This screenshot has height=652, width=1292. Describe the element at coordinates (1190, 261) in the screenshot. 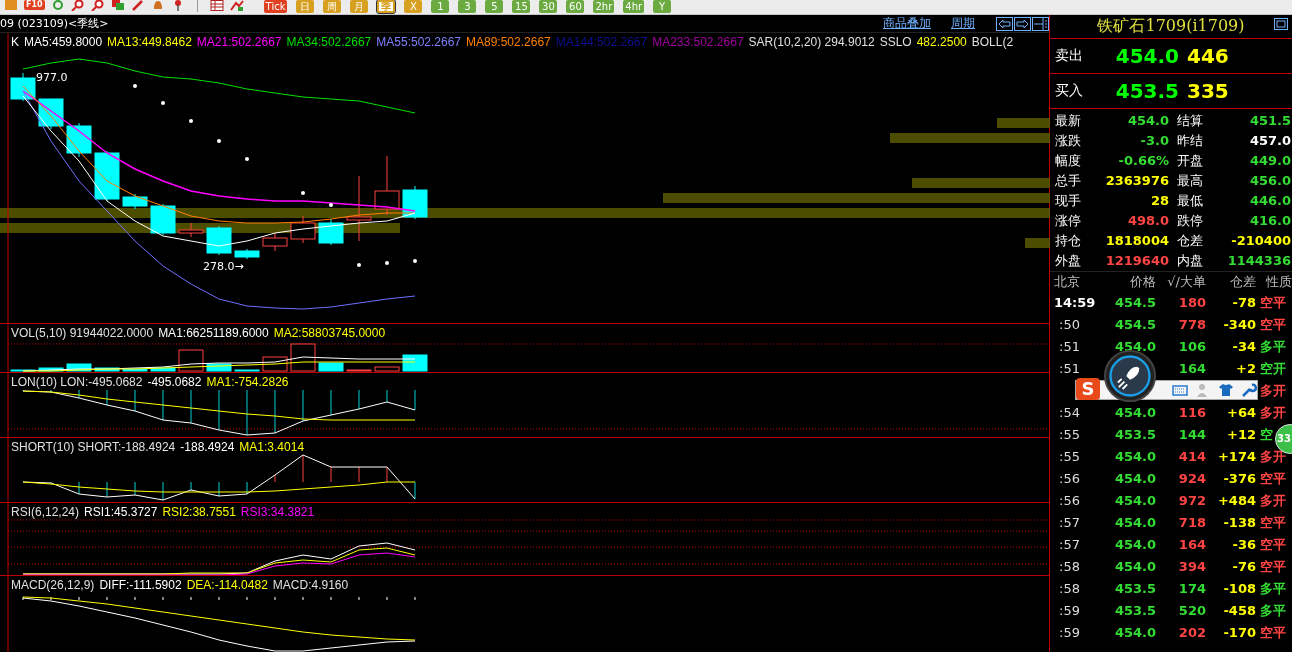

I see `stat-label: 内盘` at that location.